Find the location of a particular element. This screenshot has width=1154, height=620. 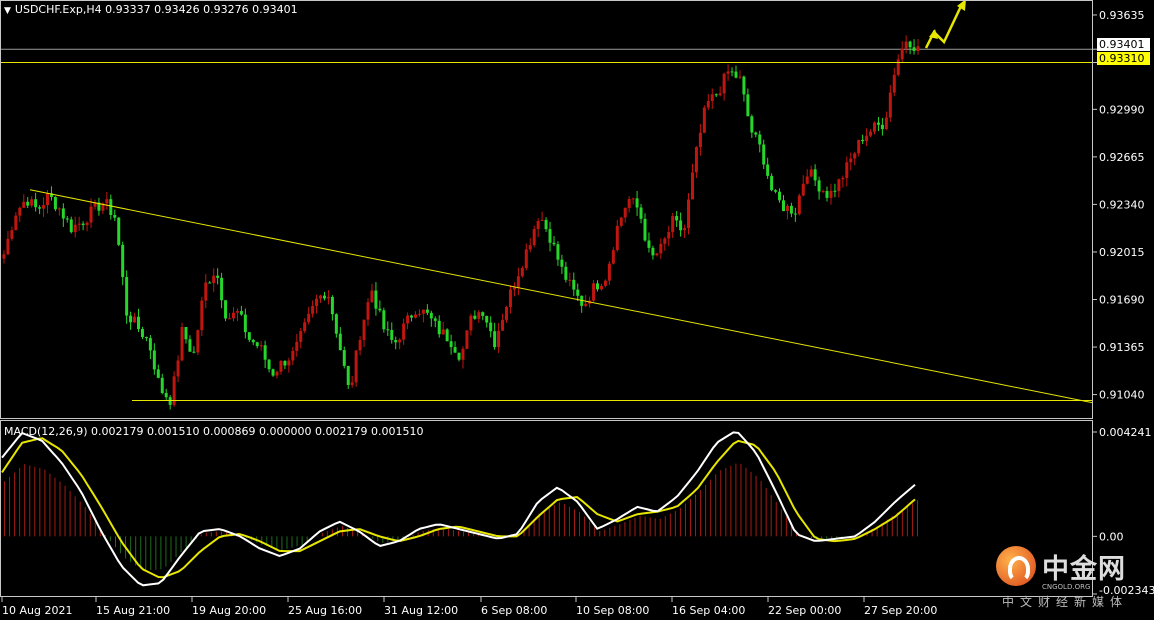

time-tick-label: 15 Aug 21:00 is located at coordinates (133, 610).